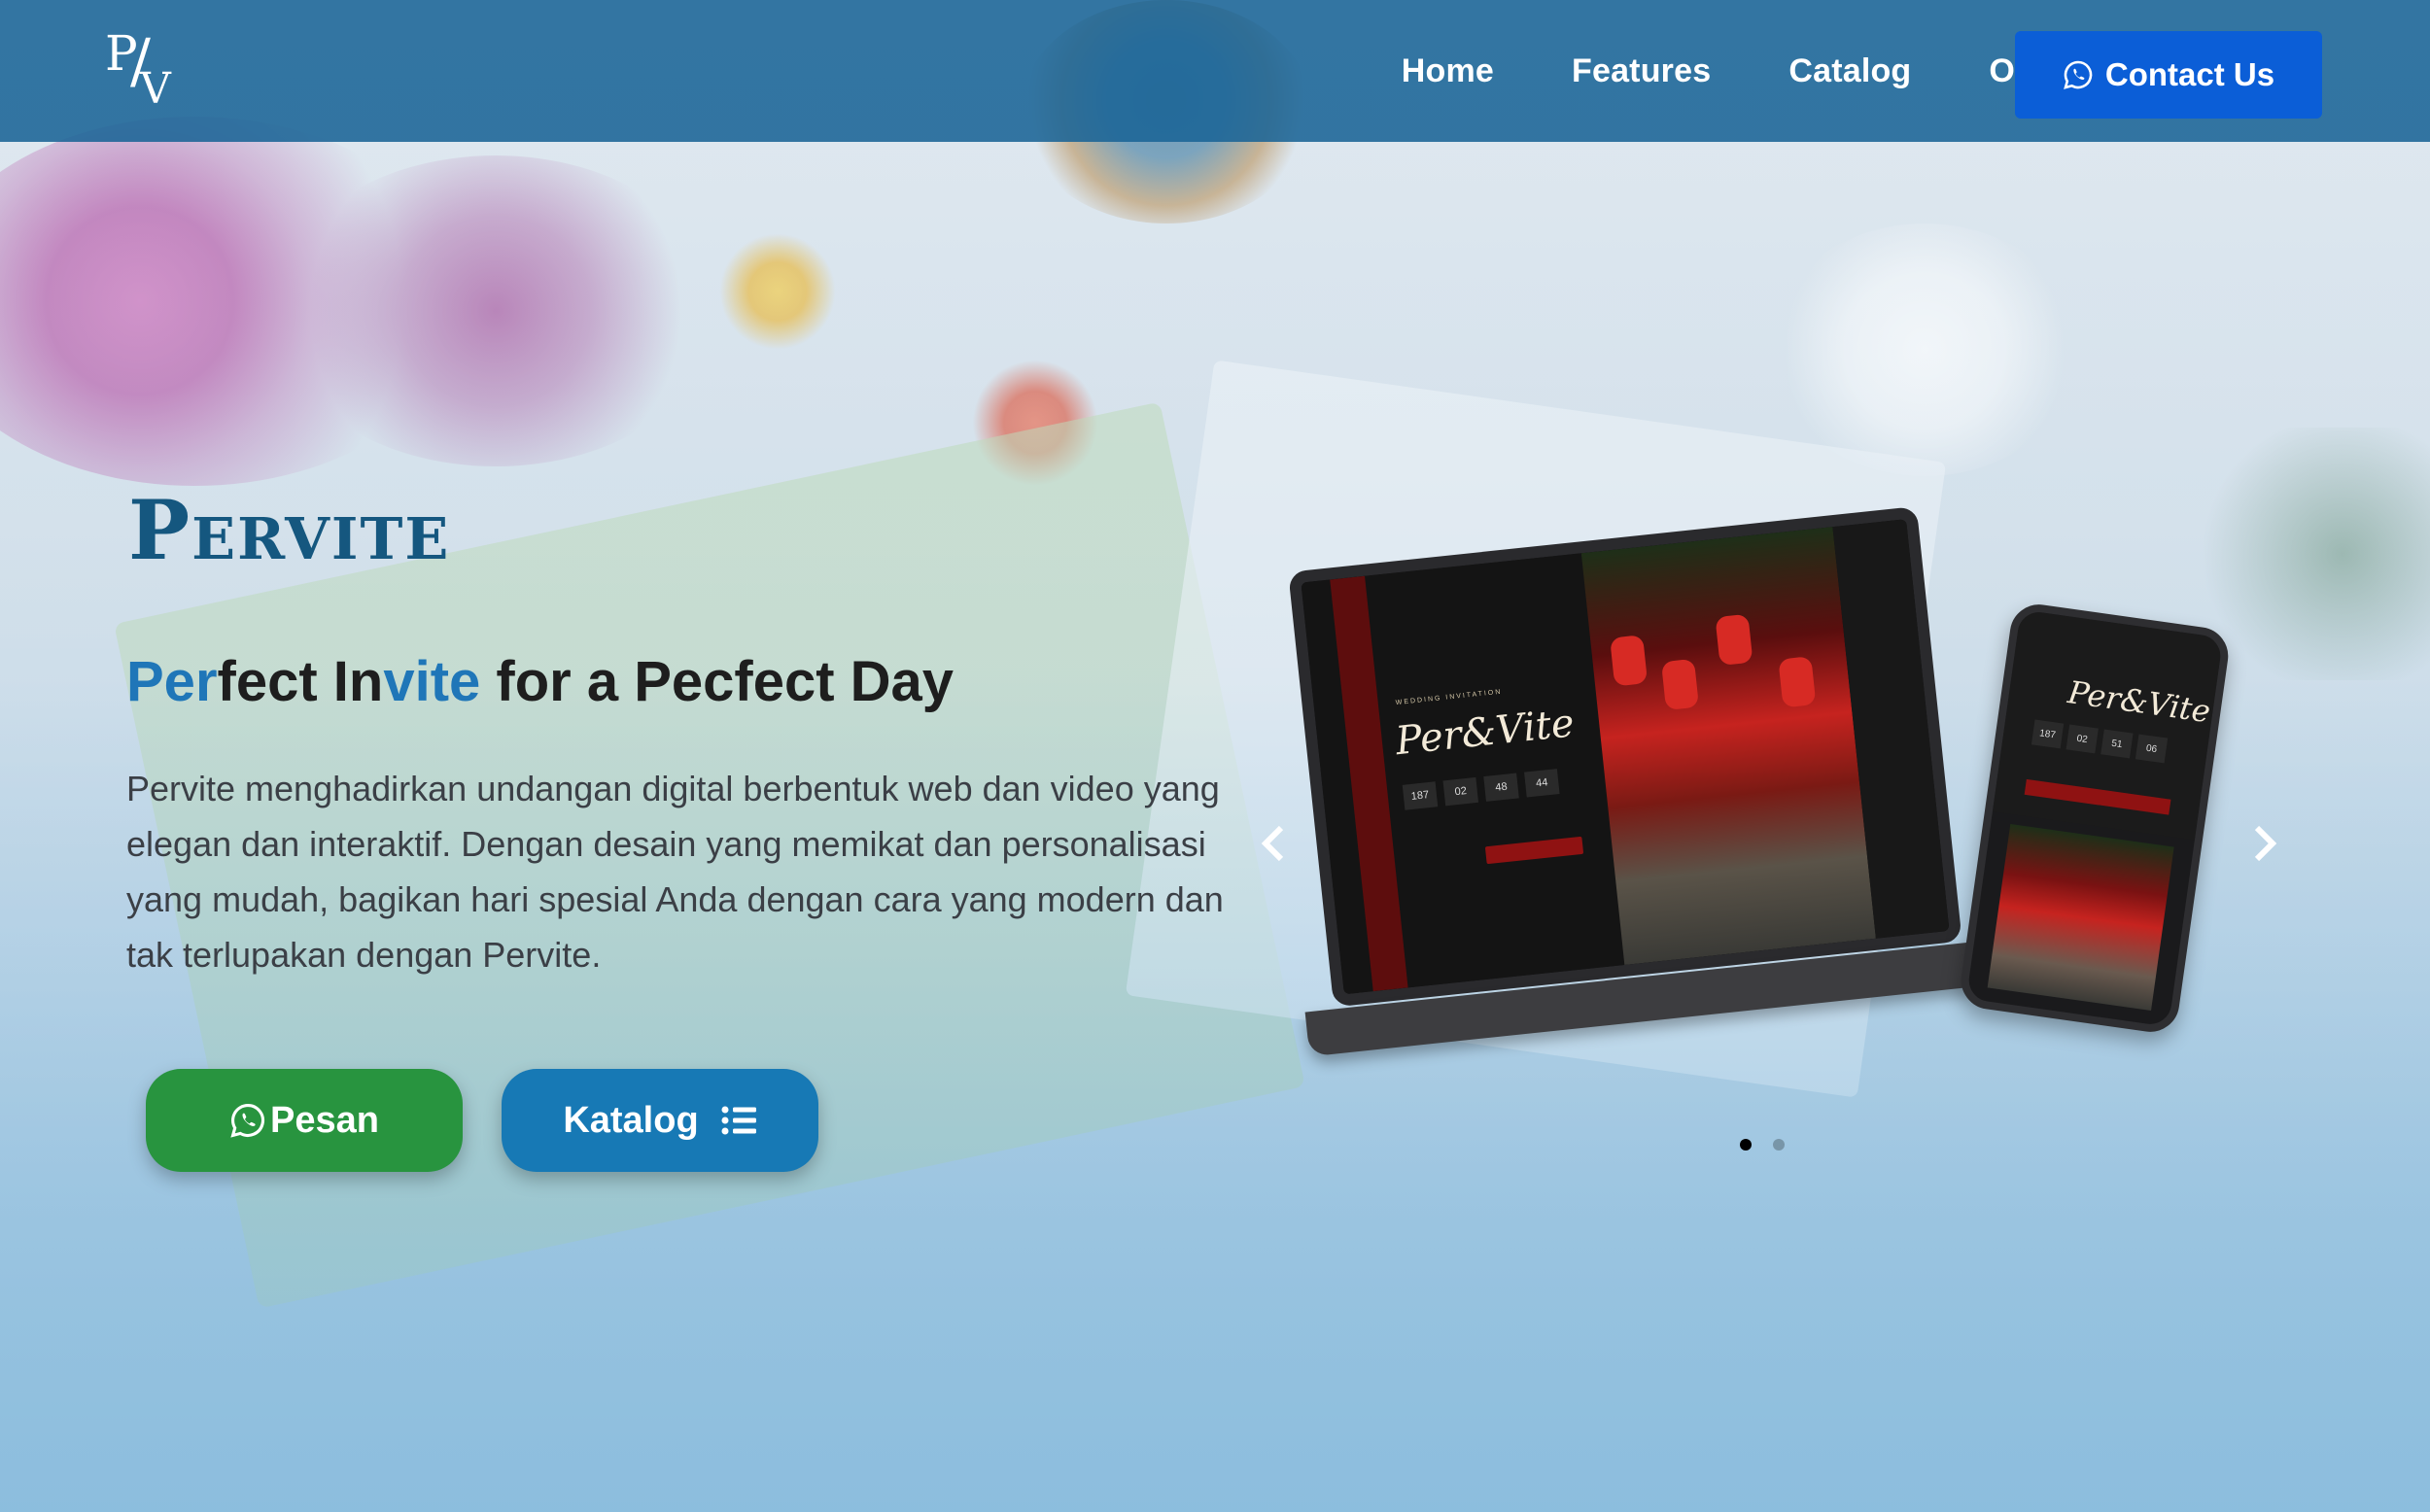 The image size is (2430, 1512). What do you see at coordinates (1641, 71) in the screenshot?
I see `nav-link-features: Features` at bounding box center [1641, 71].